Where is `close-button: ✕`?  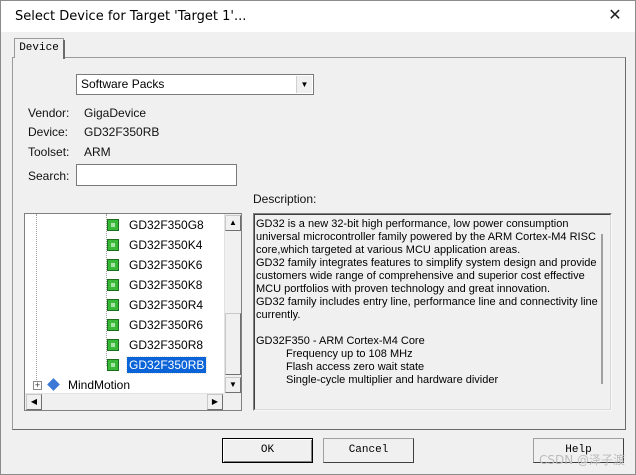 close-button: ✕ is located at coordinates (615, 16).